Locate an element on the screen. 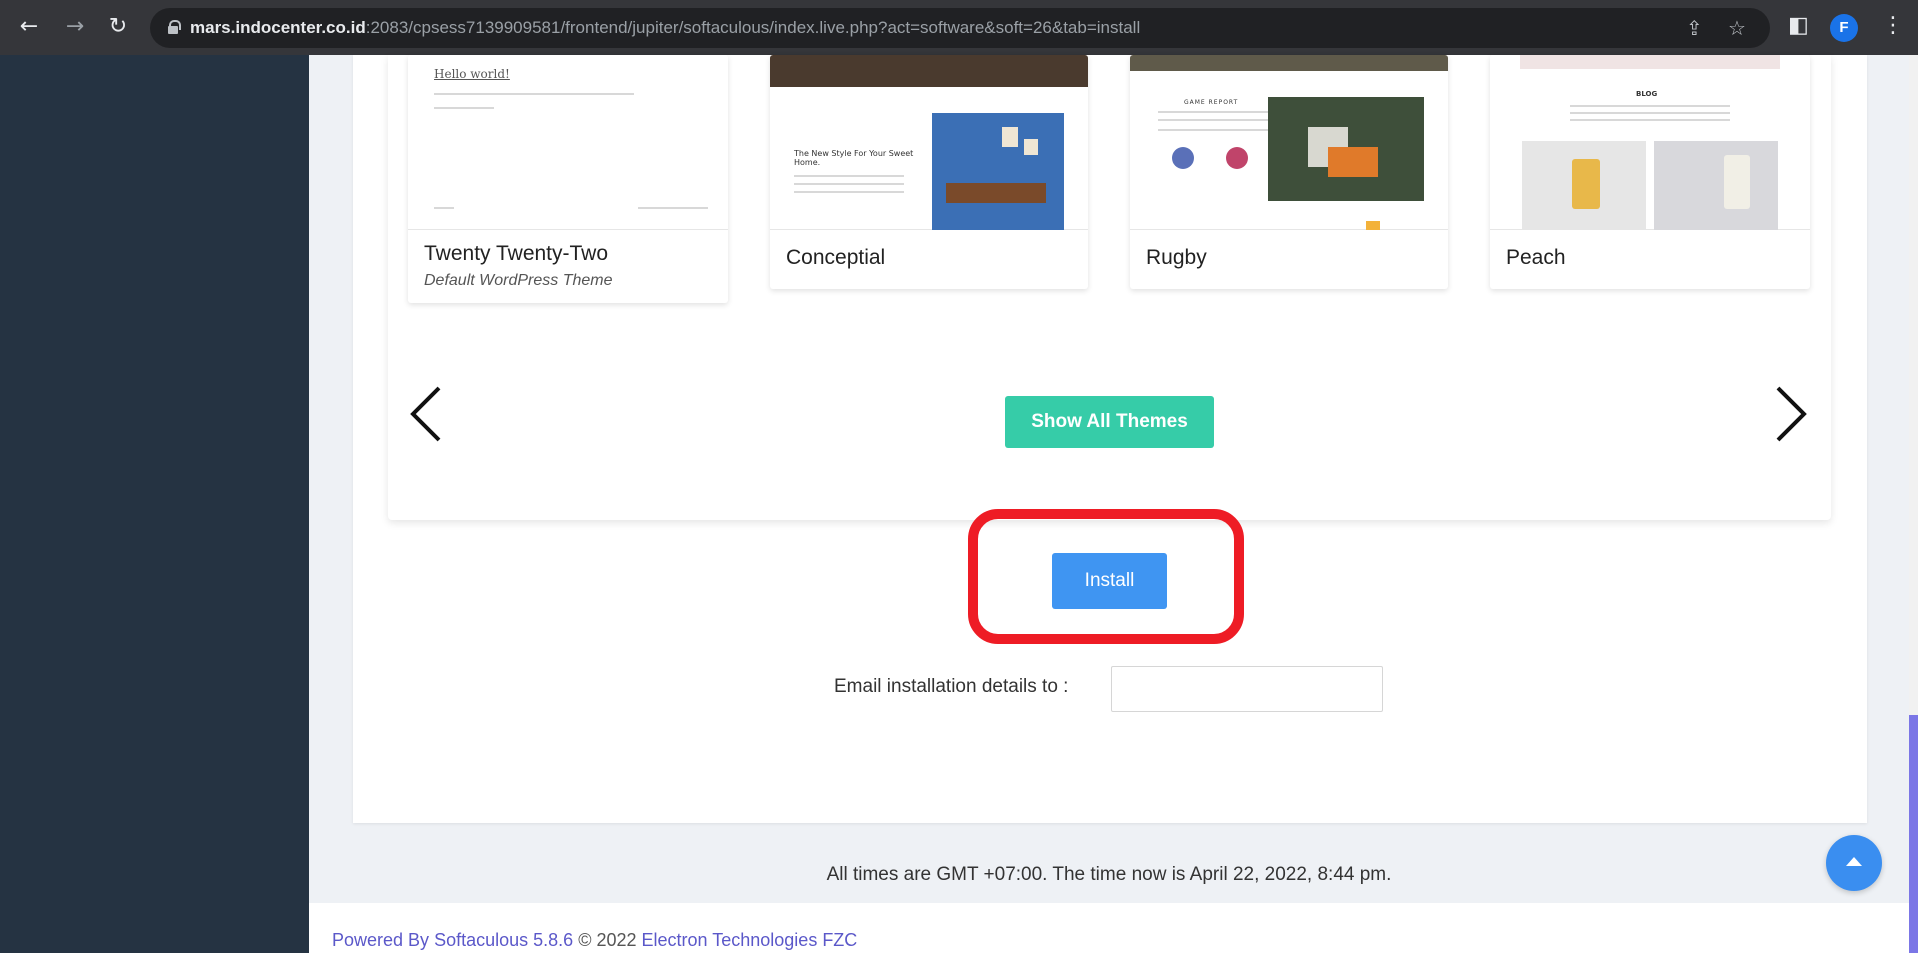  softaculous-link: Softaculous 5.8.6 is located at coordinates (503, 940).